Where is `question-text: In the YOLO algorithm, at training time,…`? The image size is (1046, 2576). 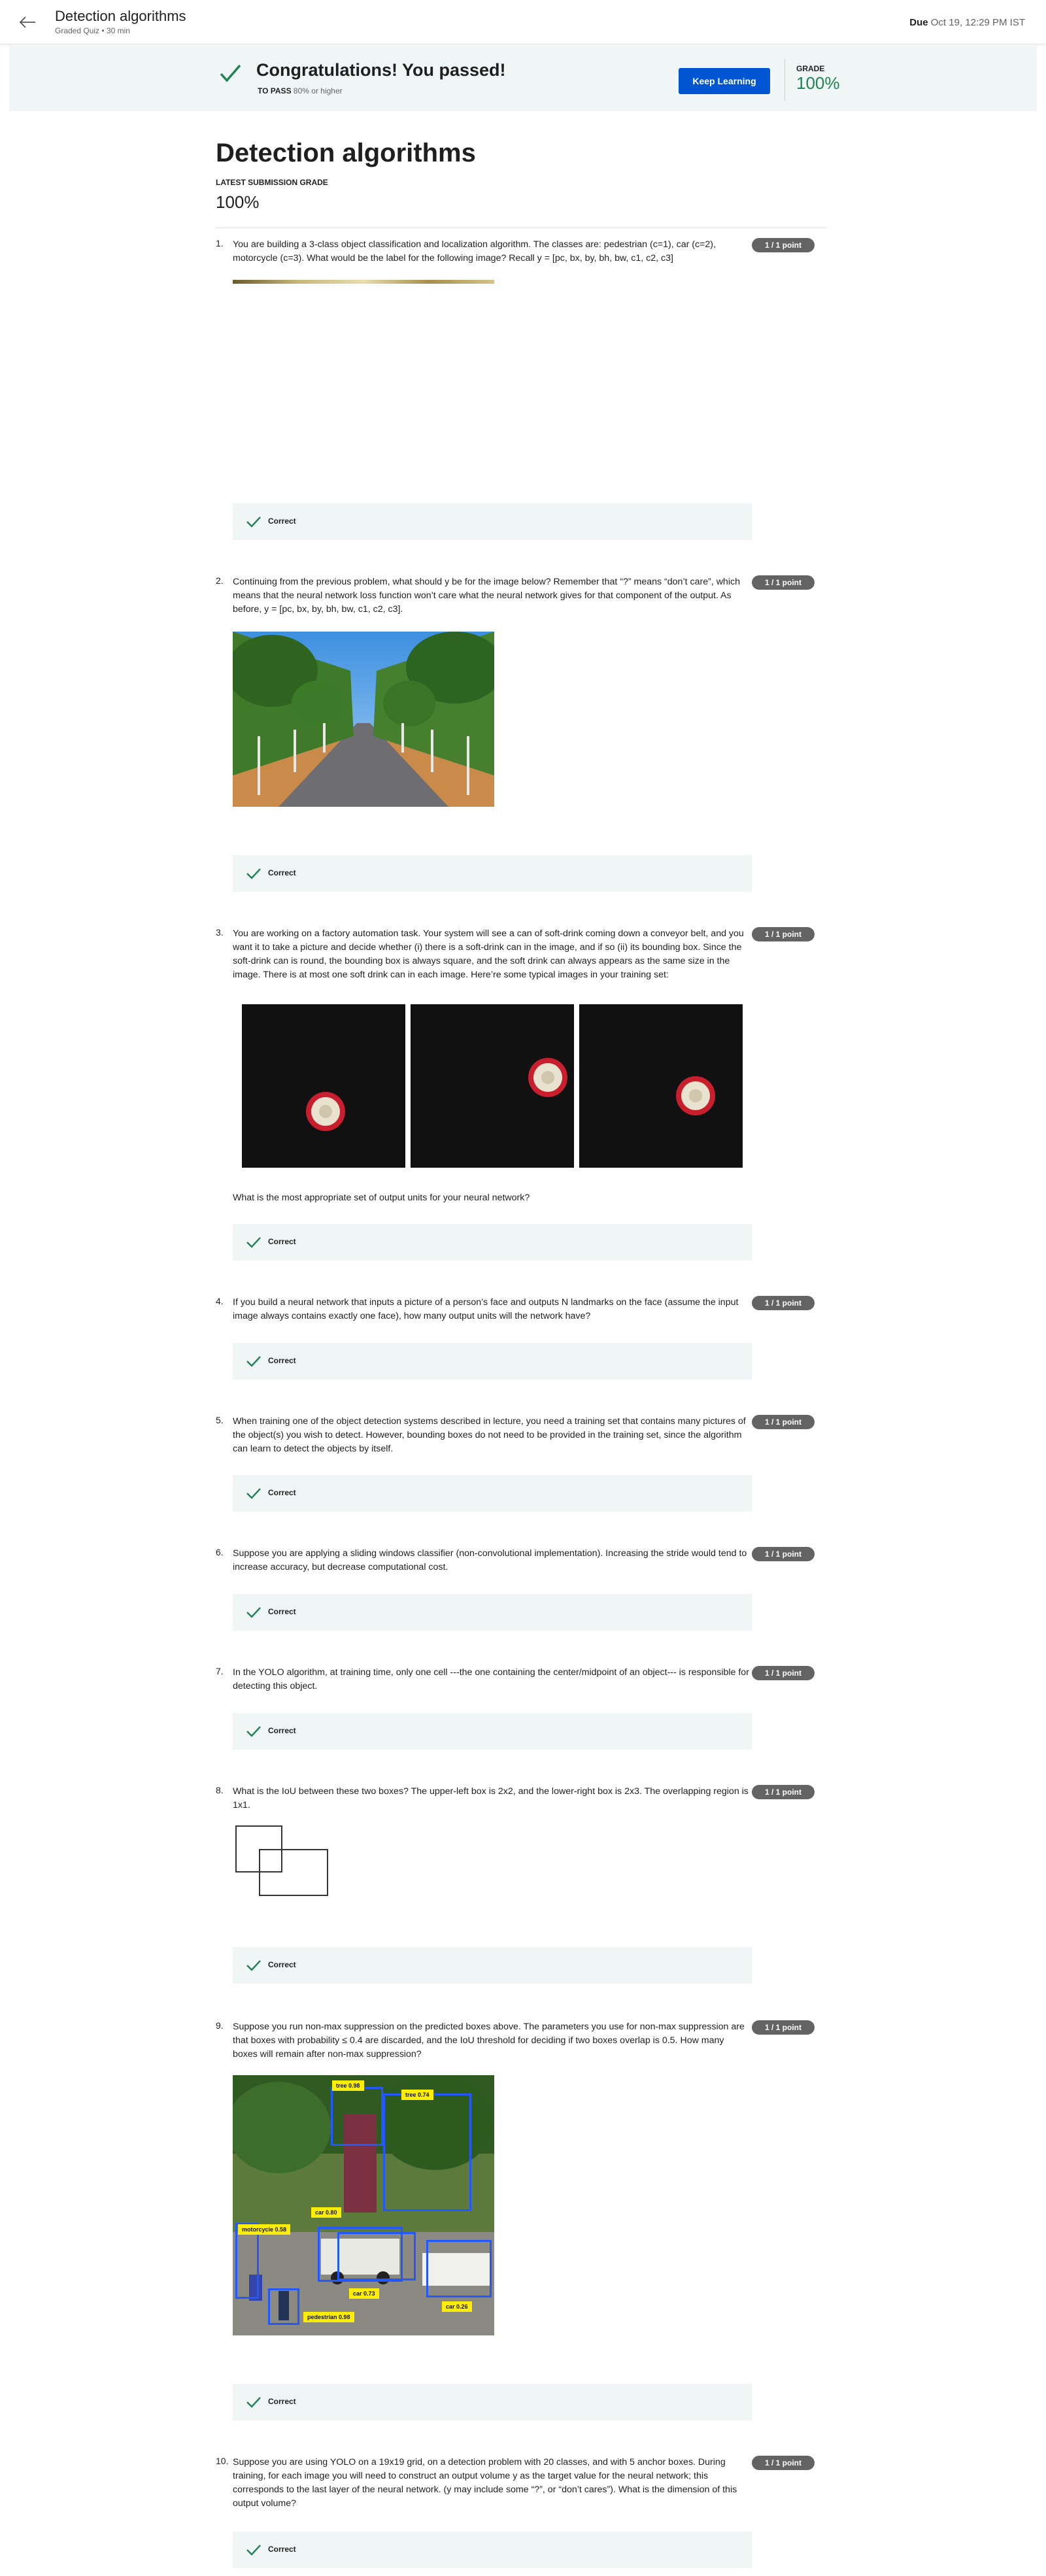 question-text: In the YOLO algorithm, at training time,… is located at coordinates (491, 1679).